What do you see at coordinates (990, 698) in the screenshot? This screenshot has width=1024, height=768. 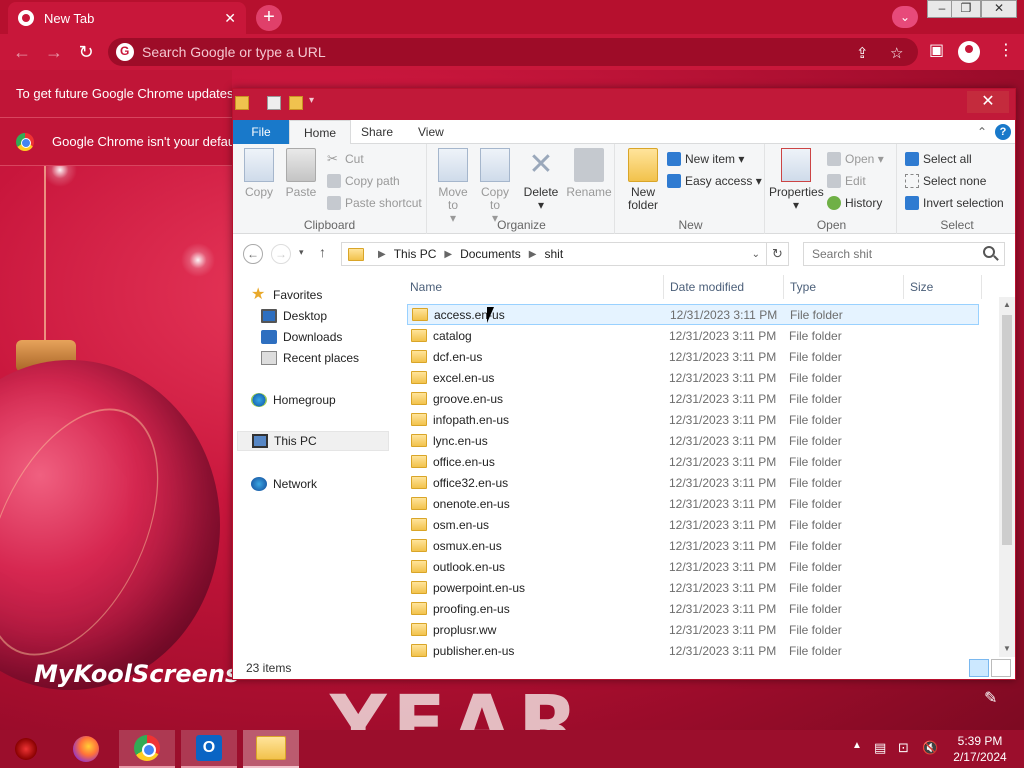 I see `pen-icon: ✎` at bounding box center [990, 698].